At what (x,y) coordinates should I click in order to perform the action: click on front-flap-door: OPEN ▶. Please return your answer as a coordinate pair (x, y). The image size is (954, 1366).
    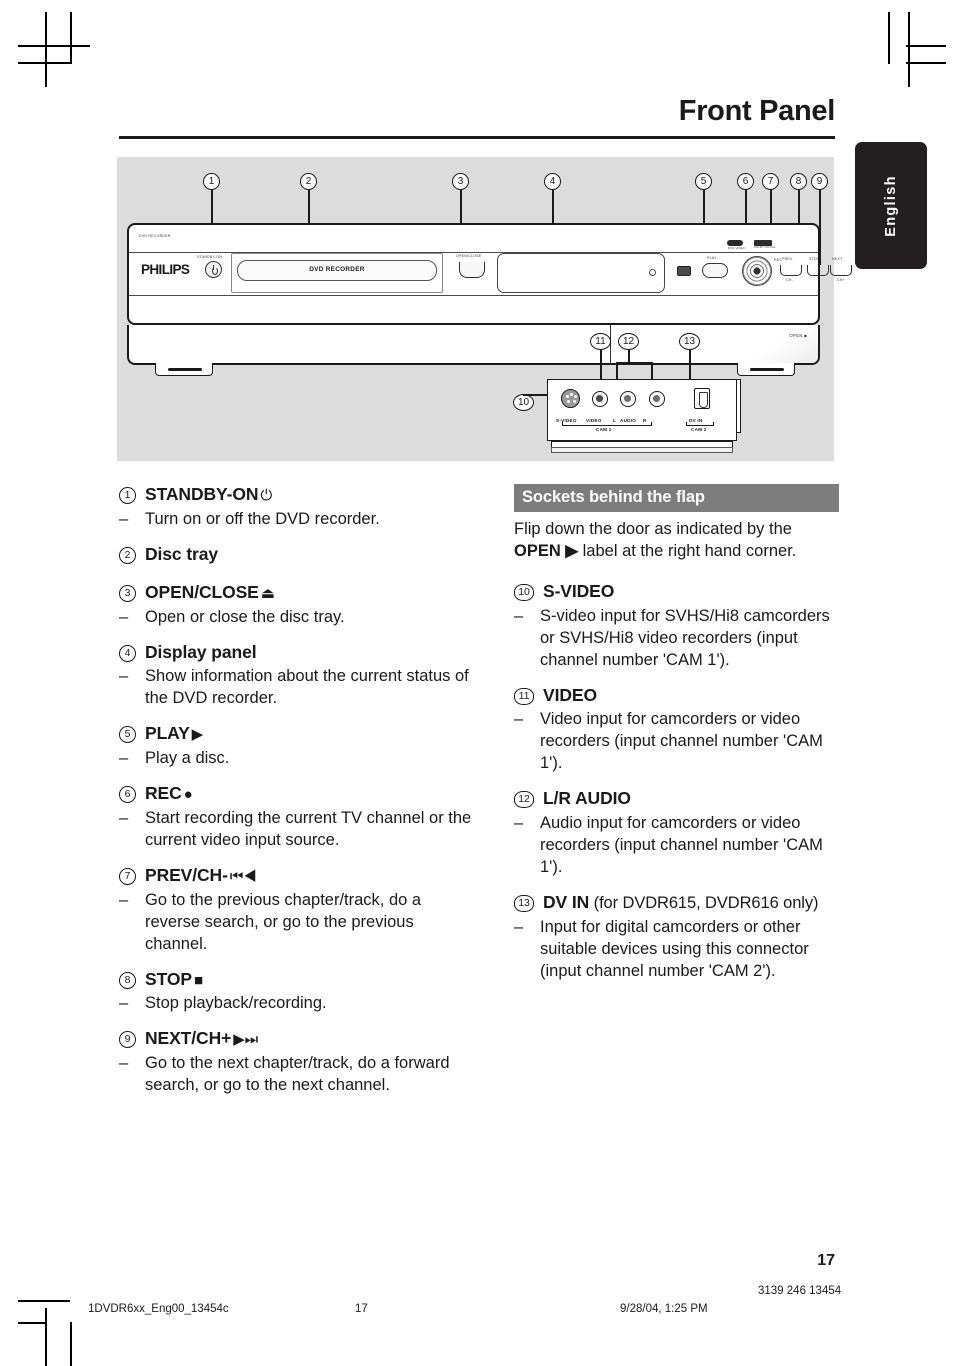
    Looking at the image, I should click on (473, 345).